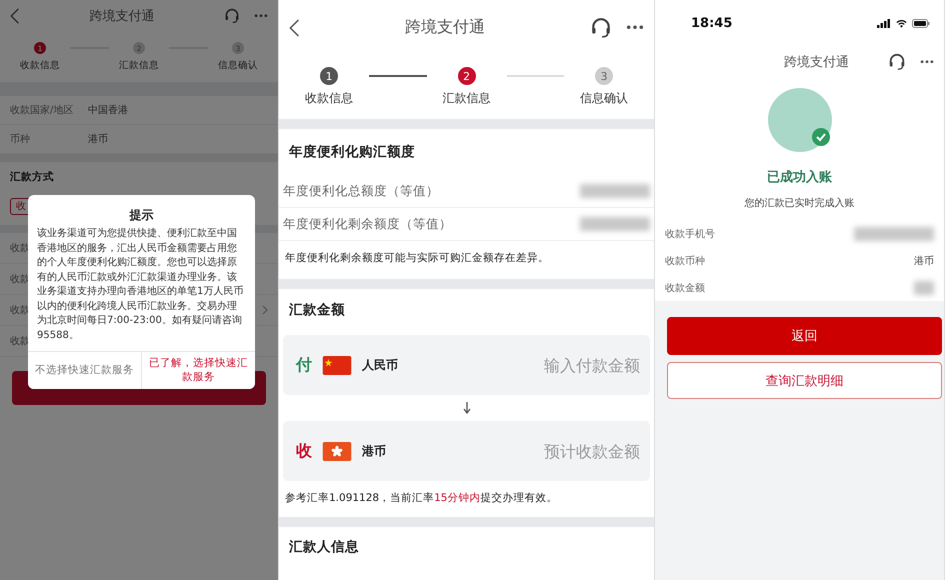  Describe the element at coordinates (98, 139) in the screenshot. I see `field-value: 港币` at that location.